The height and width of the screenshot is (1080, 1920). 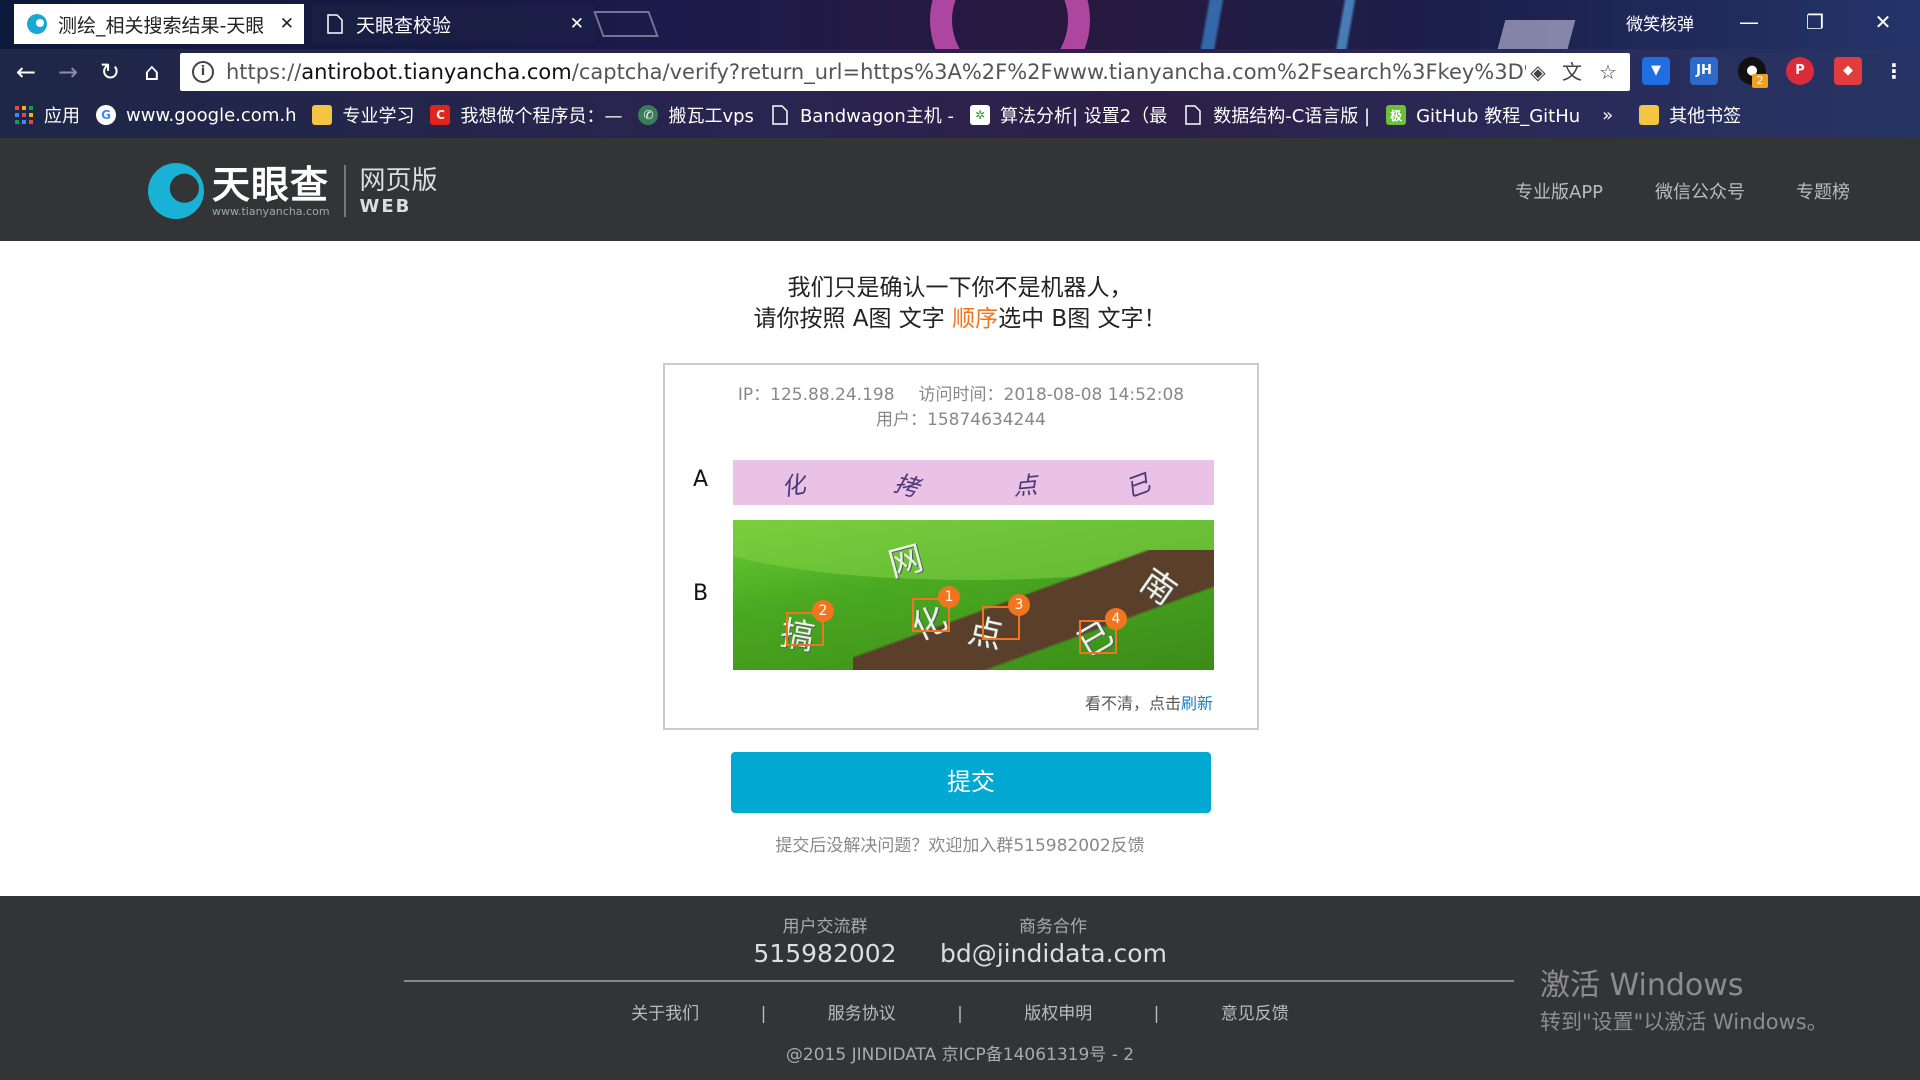 What do you see at coordinates (271, 184) in the screenshot?
I see `logo-name: 天眼查` at bounding box center [271, 184].